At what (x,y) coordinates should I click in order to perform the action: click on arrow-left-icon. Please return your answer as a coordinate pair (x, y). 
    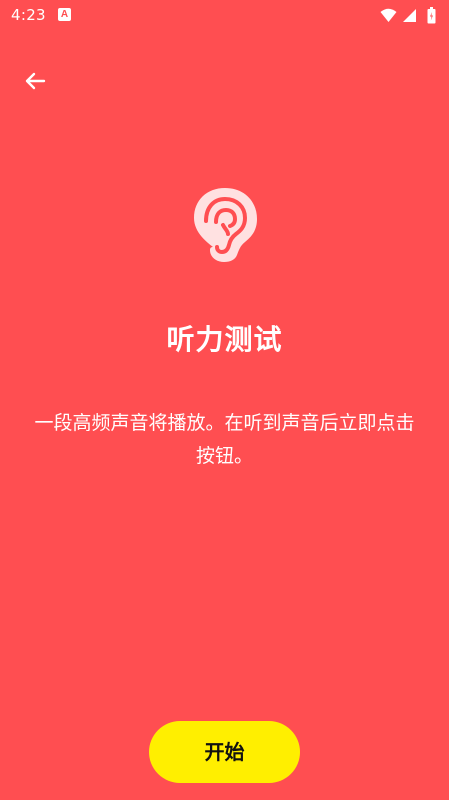
    Looking at the image, I should click on (35, 81).